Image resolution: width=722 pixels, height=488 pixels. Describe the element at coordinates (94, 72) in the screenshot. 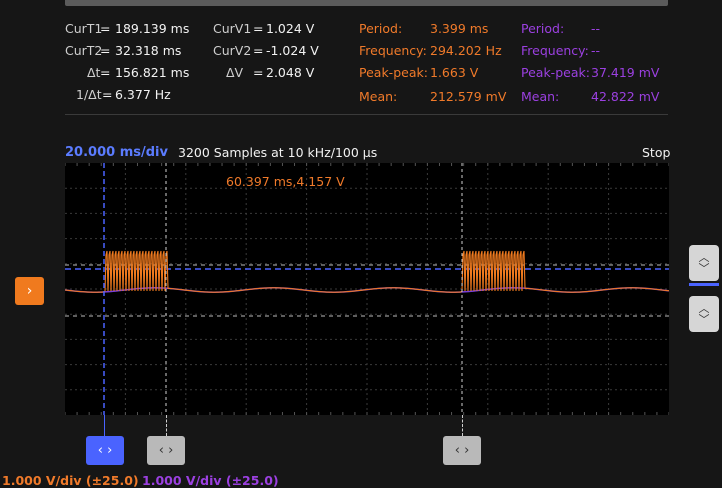

I see `delta-t-label: Δt` at that location.